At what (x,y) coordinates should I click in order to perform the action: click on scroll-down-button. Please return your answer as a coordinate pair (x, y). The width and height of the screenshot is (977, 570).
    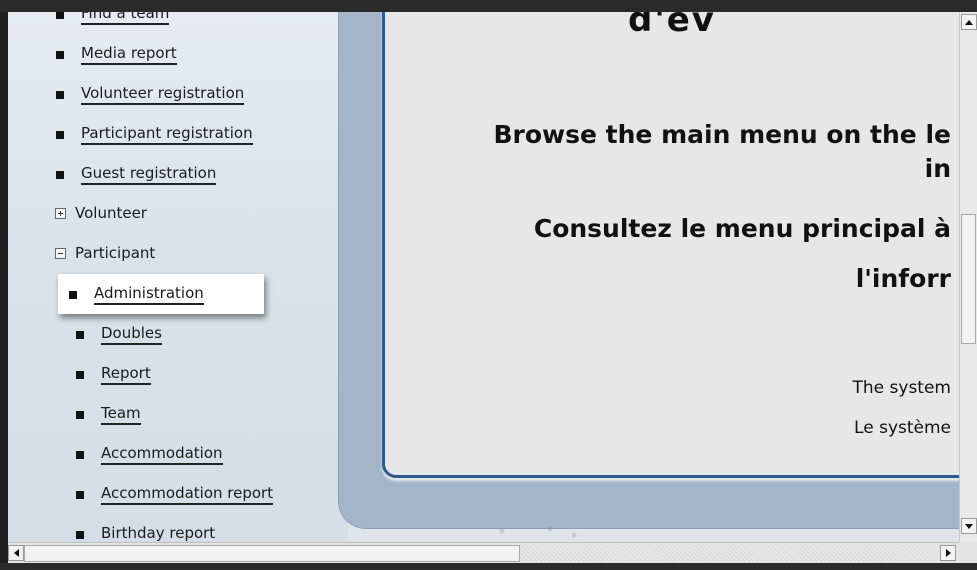
    Looking at the image, I should click on (969, 526).